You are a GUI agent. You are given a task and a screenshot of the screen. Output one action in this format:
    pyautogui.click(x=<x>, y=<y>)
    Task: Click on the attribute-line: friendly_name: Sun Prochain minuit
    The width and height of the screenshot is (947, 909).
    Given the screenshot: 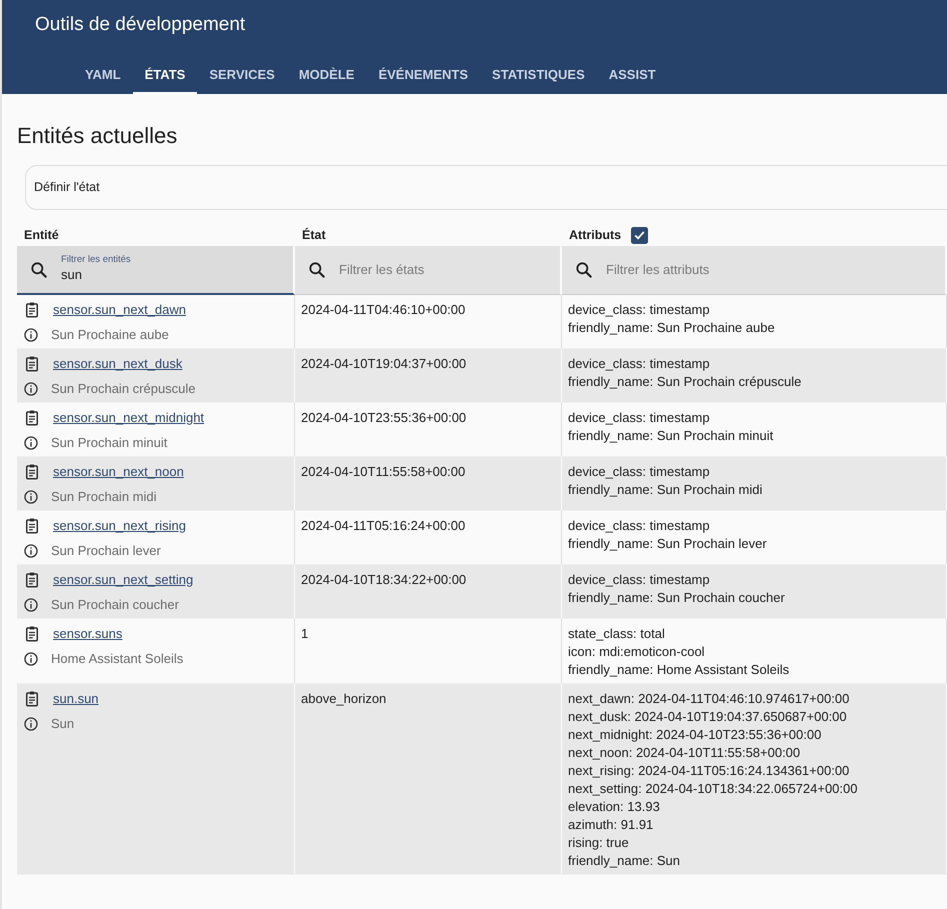 What is the action you would take?
    pyautogui.click(x=671, y=436)
    